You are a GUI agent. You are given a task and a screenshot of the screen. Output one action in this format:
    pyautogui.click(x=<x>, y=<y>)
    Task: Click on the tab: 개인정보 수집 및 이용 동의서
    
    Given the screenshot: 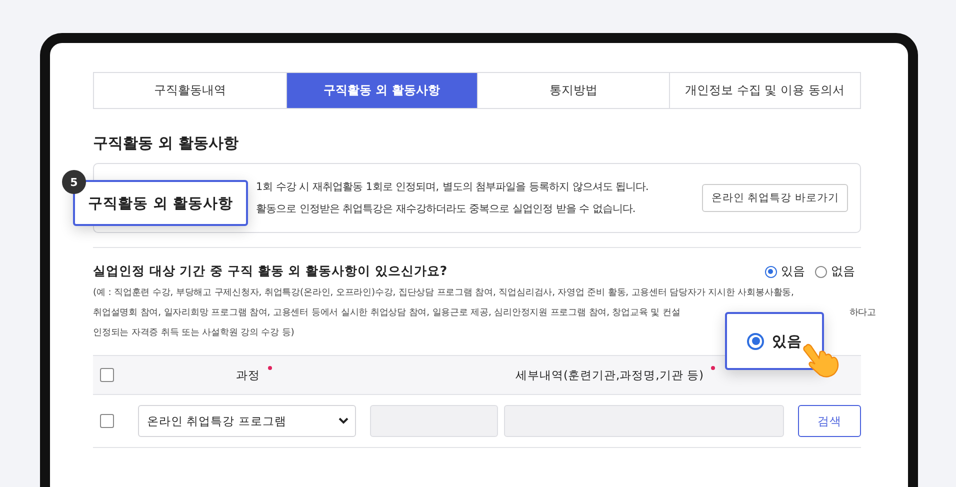 What is the action you would take?
    pyautogui.click(x=764, y=90)
    